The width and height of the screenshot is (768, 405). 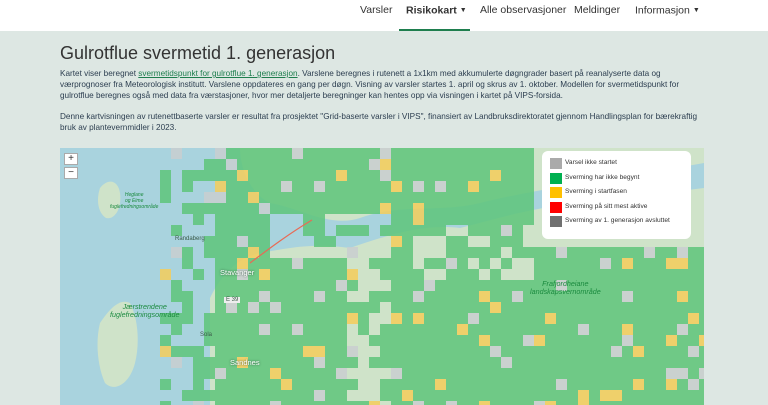 What do you see at coordinates (376, 15) in the screenshot?
I see `nav-item-varsler: Varsler` at bounding box center [376, 15].